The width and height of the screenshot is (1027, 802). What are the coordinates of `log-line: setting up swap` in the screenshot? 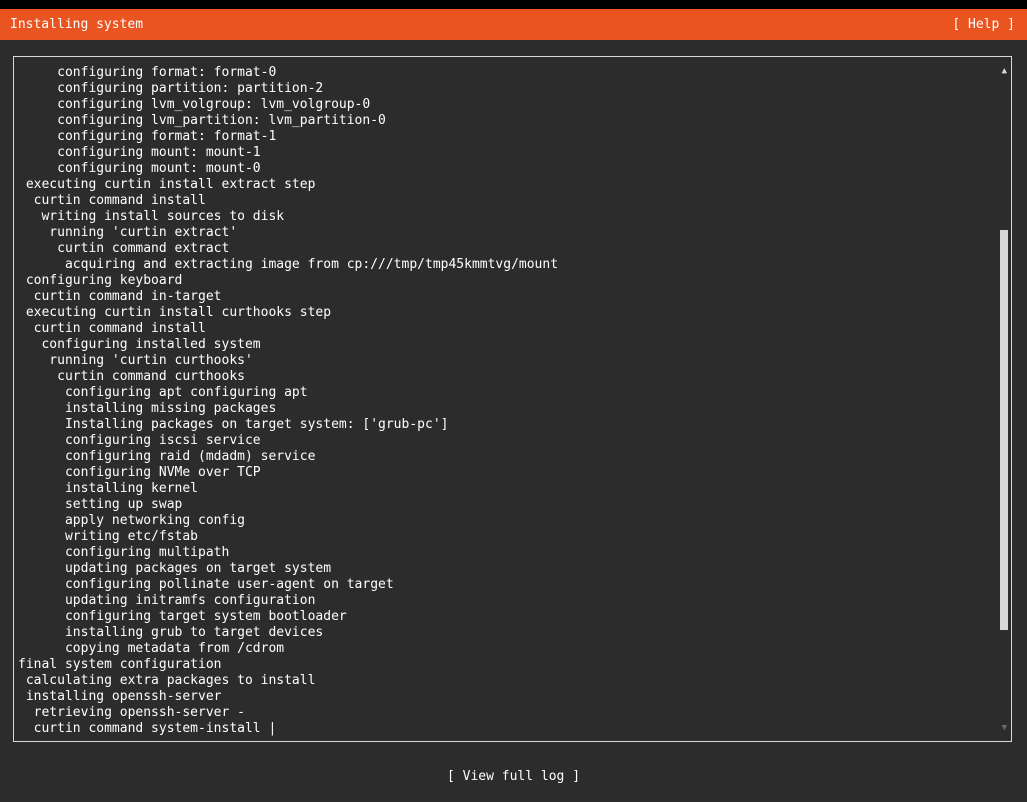 It's located at (100, 504).